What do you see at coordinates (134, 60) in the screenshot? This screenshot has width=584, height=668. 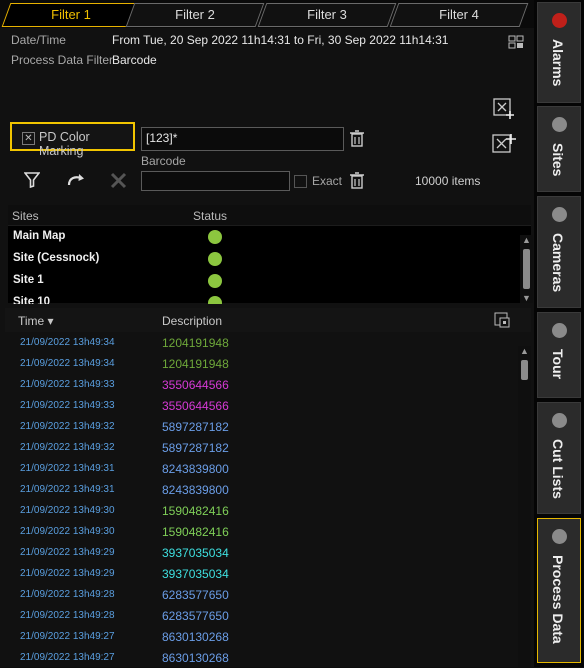 I see `process-data-filter-value: Barcode` at bounding box center [134, 60].